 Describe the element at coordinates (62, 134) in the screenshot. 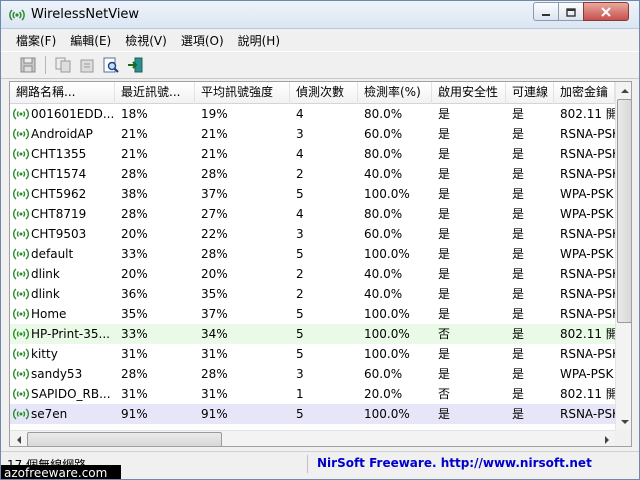

I see `cell-network-name: AndroidAP` at that location.